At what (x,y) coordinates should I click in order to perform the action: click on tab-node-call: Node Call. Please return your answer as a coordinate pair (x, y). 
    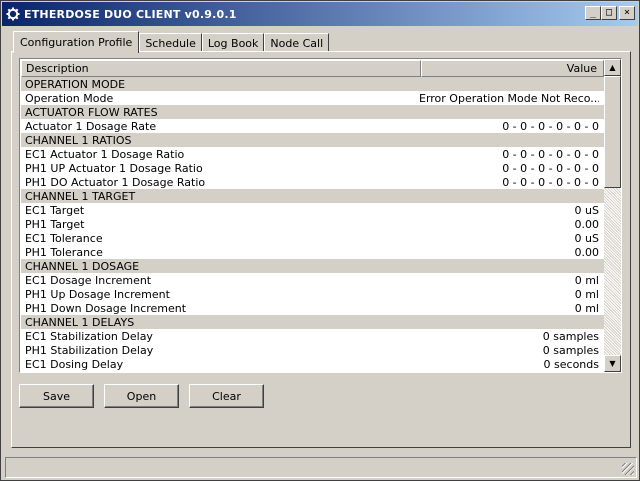
    Looking at the image, I should click on (297, 42).